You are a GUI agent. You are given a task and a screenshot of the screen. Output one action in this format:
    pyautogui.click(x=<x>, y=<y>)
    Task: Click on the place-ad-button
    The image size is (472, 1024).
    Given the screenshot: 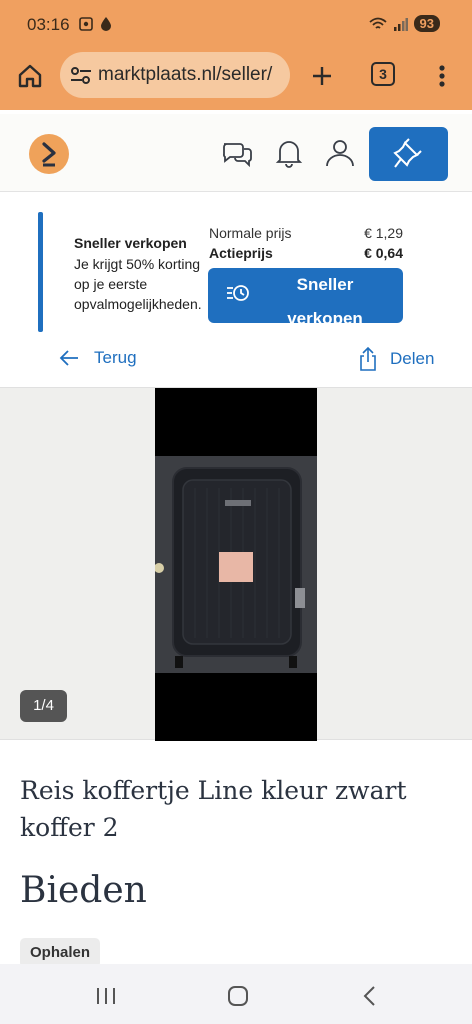 What is the action you would take?
    pyautogui.click(x=408, y=154)
    